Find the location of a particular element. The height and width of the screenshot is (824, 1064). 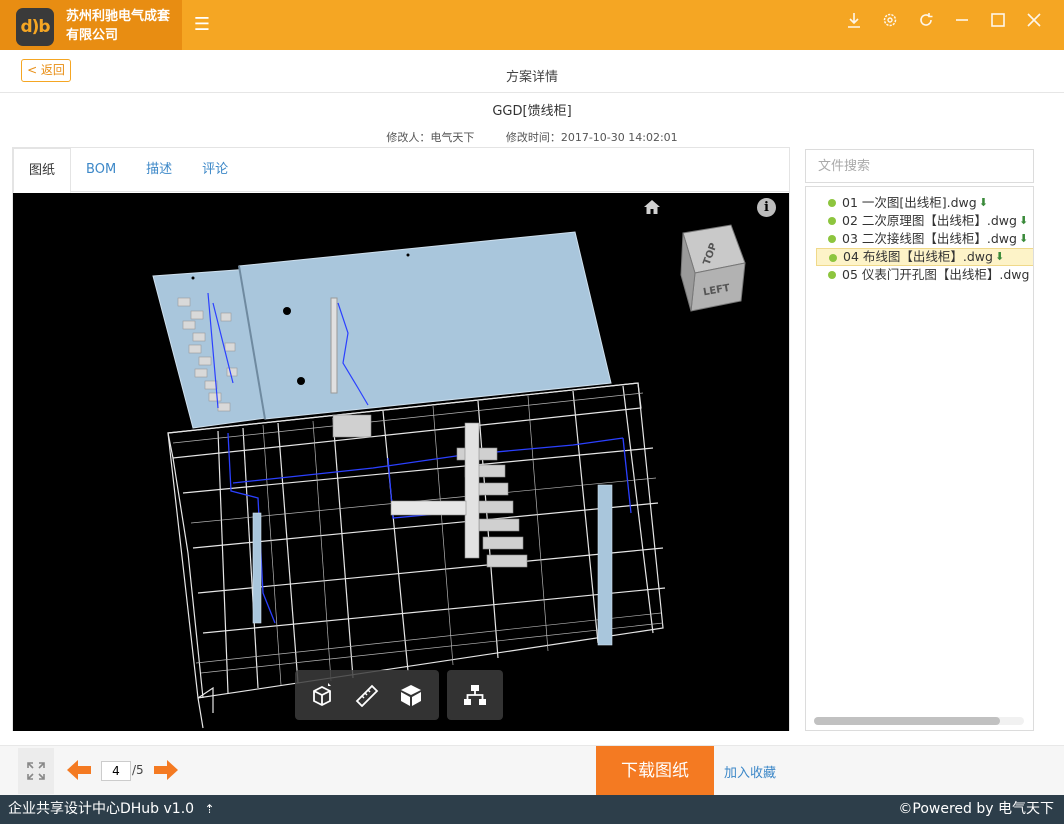

app-logo: d)b is located at coordinates (35, 27).